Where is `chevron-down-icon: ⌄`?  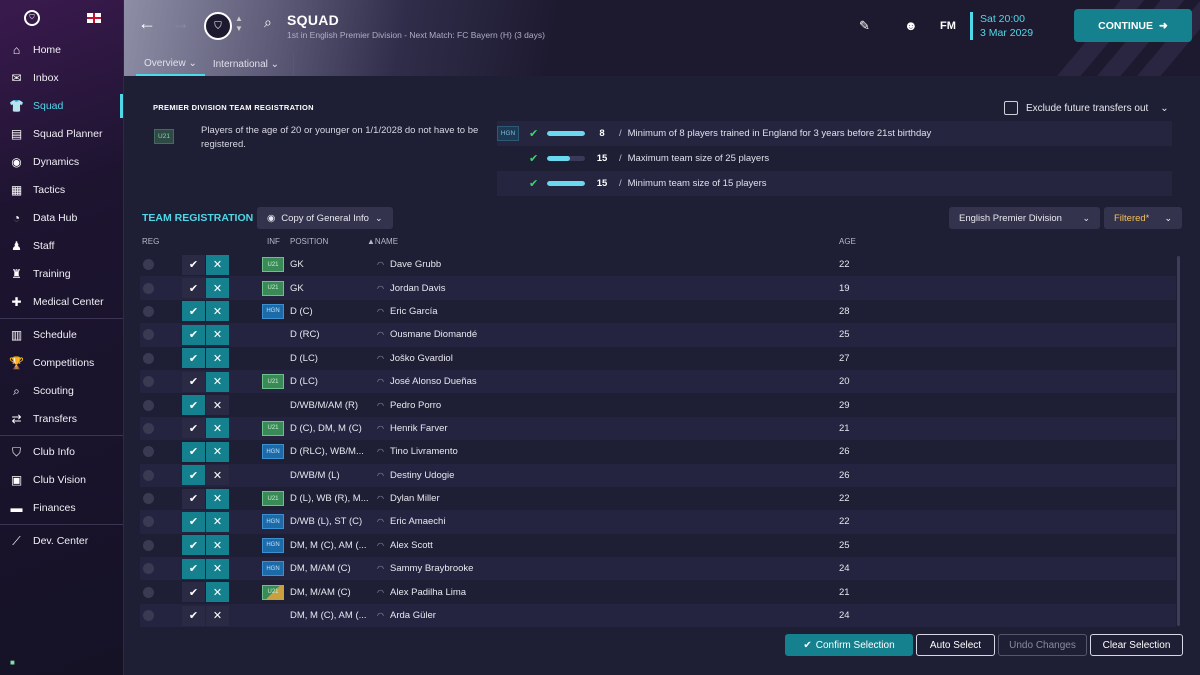
chevron-down-icon: ⌄ is located at coordinates (1164, 108).